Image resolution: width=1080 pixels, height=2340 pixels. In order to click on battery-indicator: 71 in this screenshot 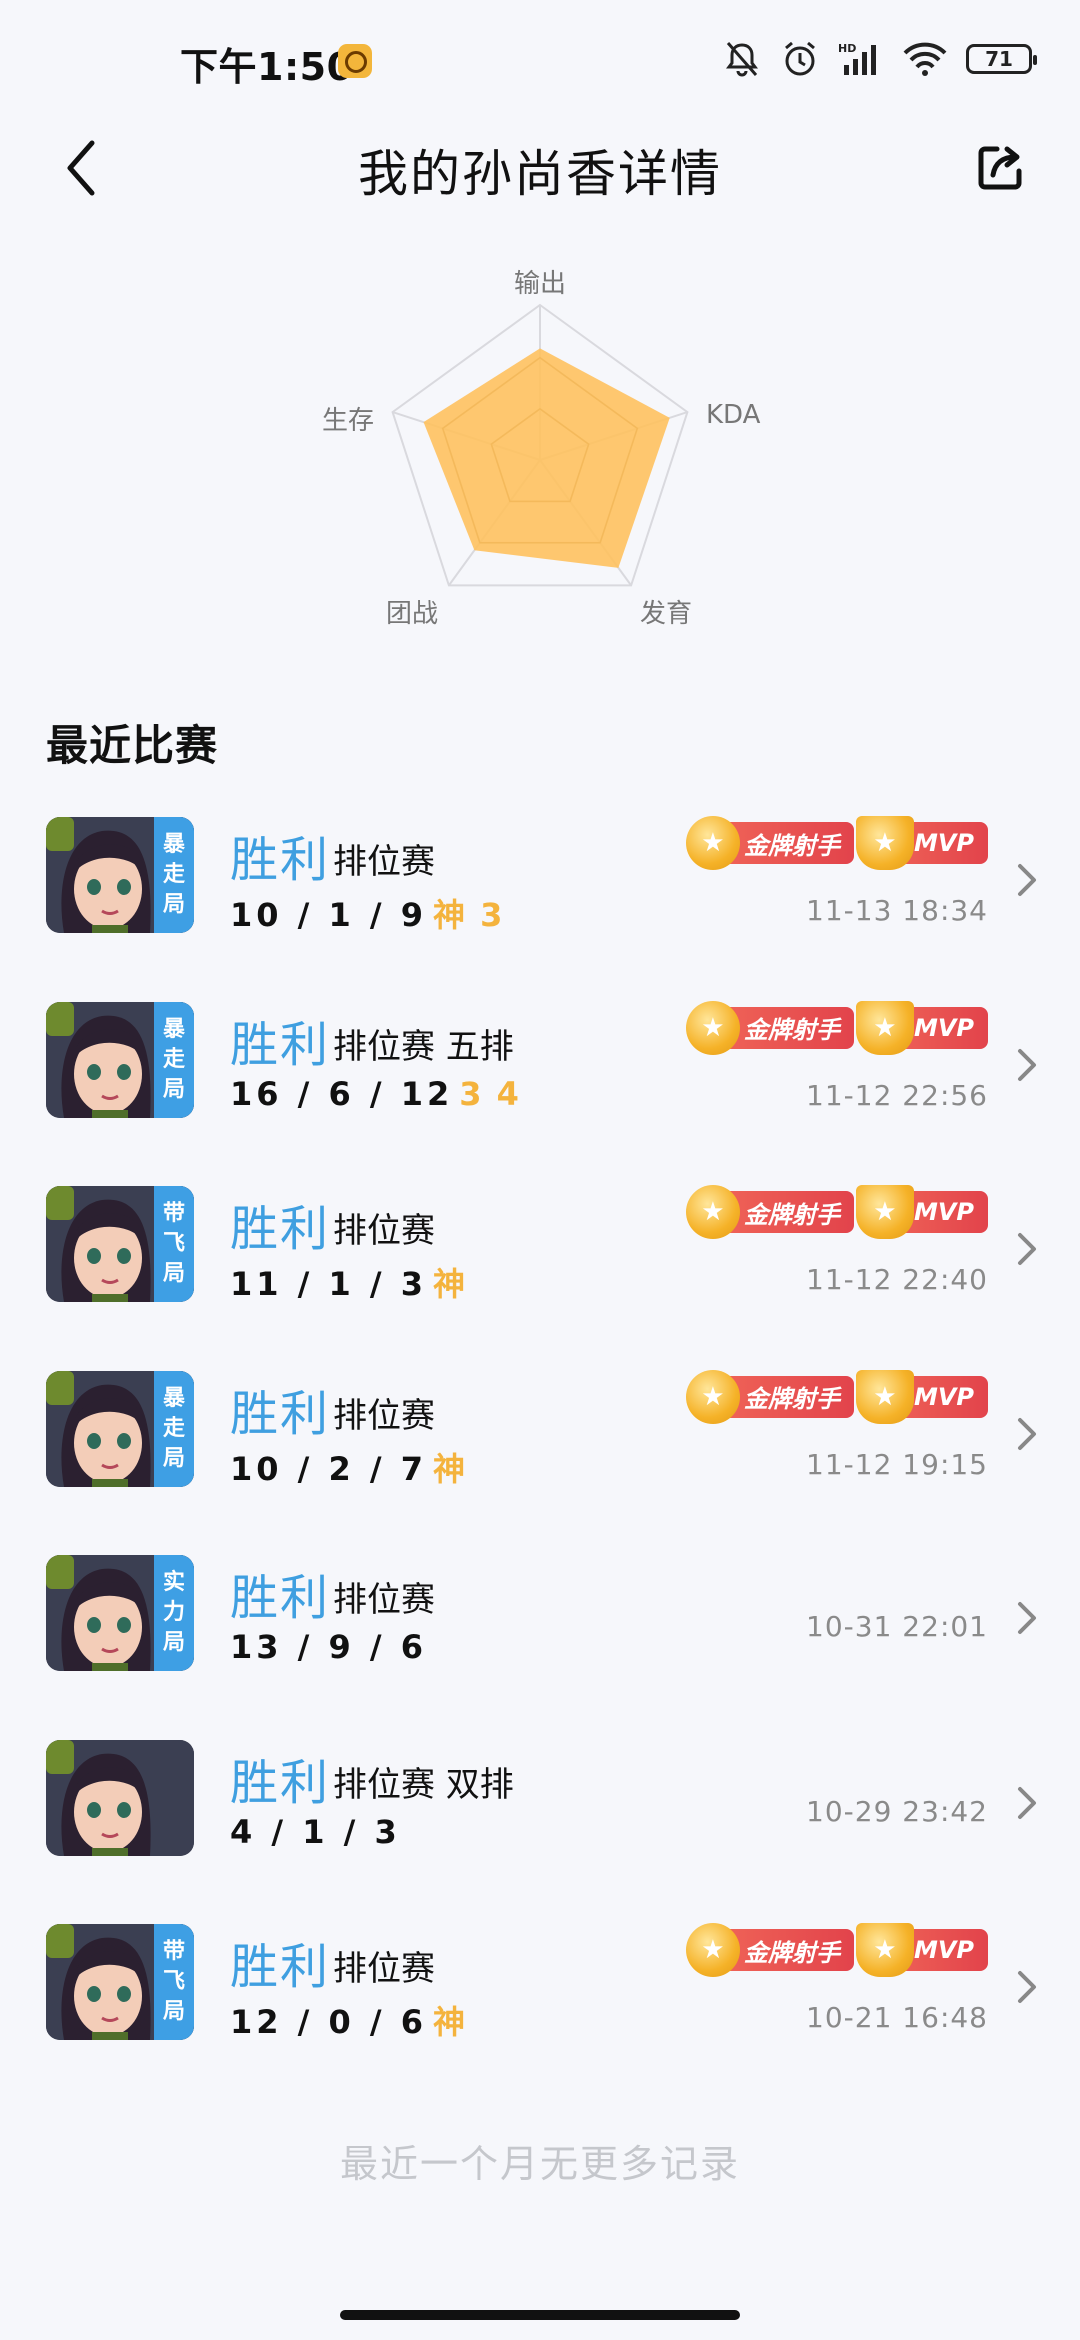, I will do `click(1001, 59)`.